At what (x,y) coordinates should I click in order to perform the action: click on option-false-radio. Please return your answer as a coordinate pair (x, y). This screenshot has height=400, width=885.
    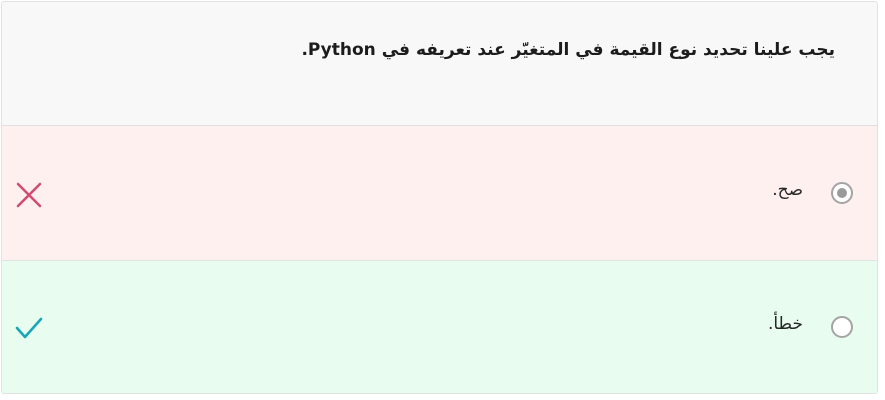
    Looking at the image, I should click on (842, 327).